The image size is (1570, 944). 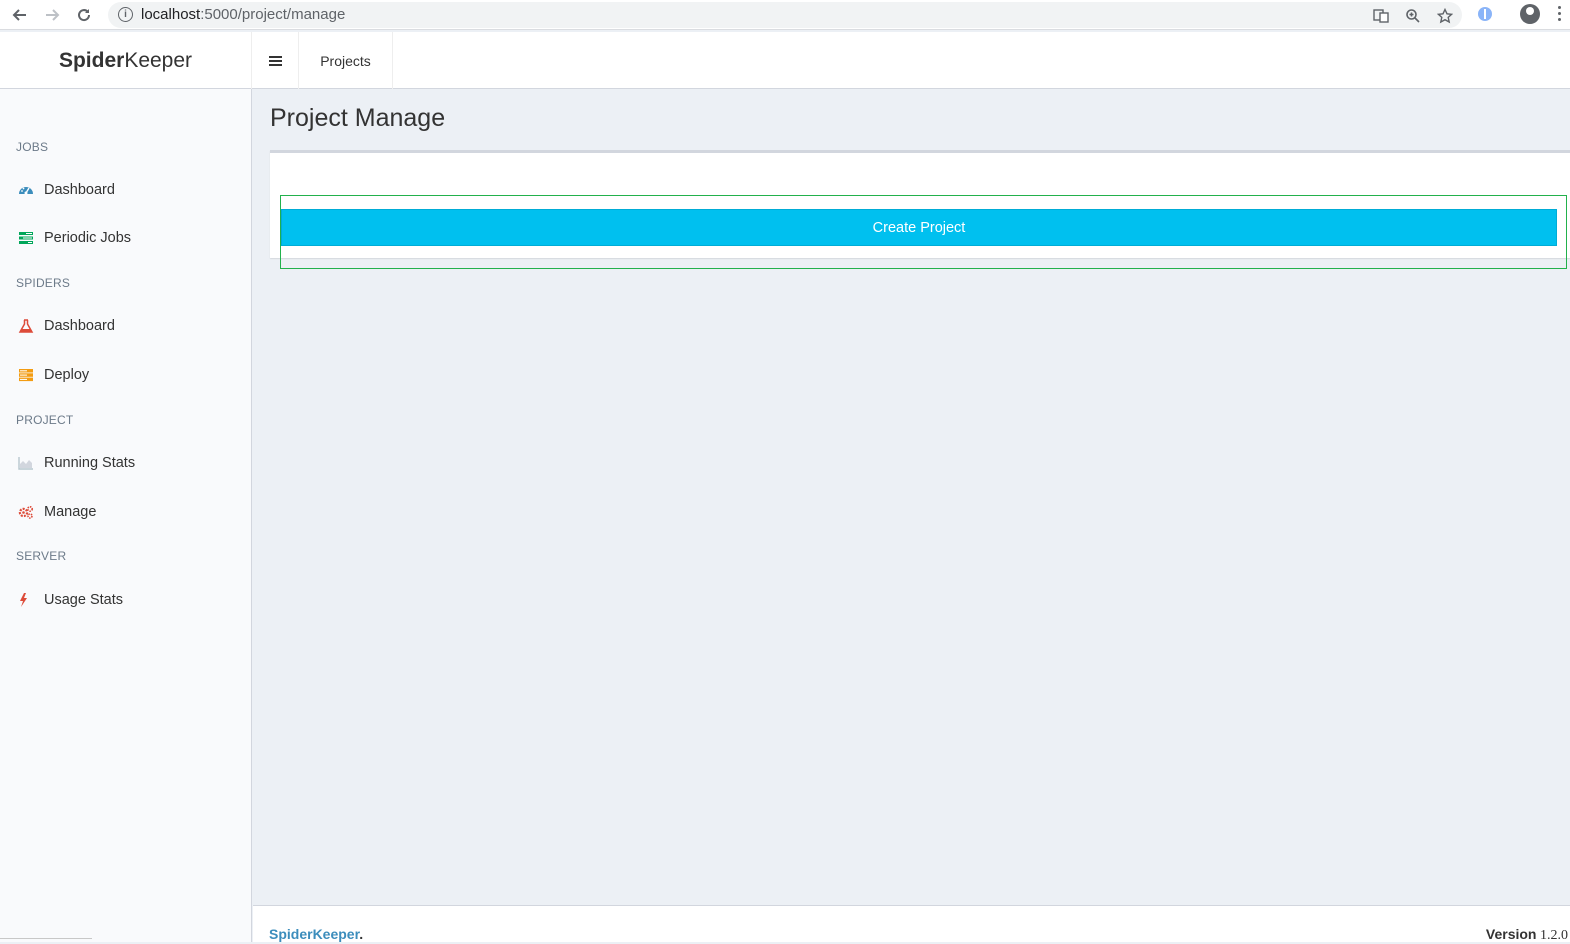 I want to click on sidebar-section-spiders: SPIDERS, so click(x=43, y=283).